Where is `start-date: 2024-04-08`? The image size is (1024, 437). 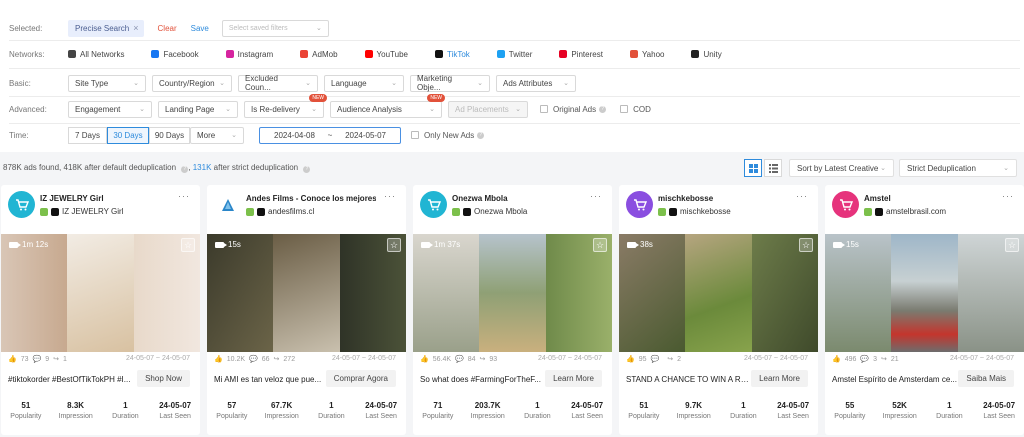
start-date: 2024-04-08 is located at coordinates (294, 135).